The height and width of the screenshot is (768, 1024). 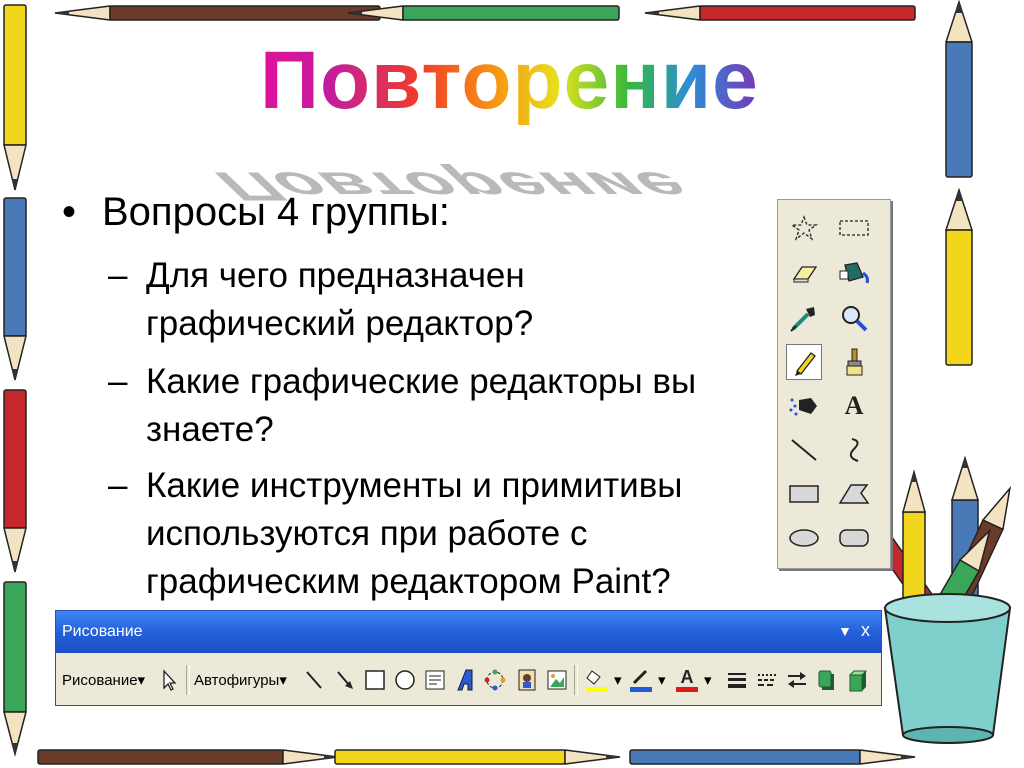 I want to click on line-color-dropdown: ▾, so click(x=662, y=680).